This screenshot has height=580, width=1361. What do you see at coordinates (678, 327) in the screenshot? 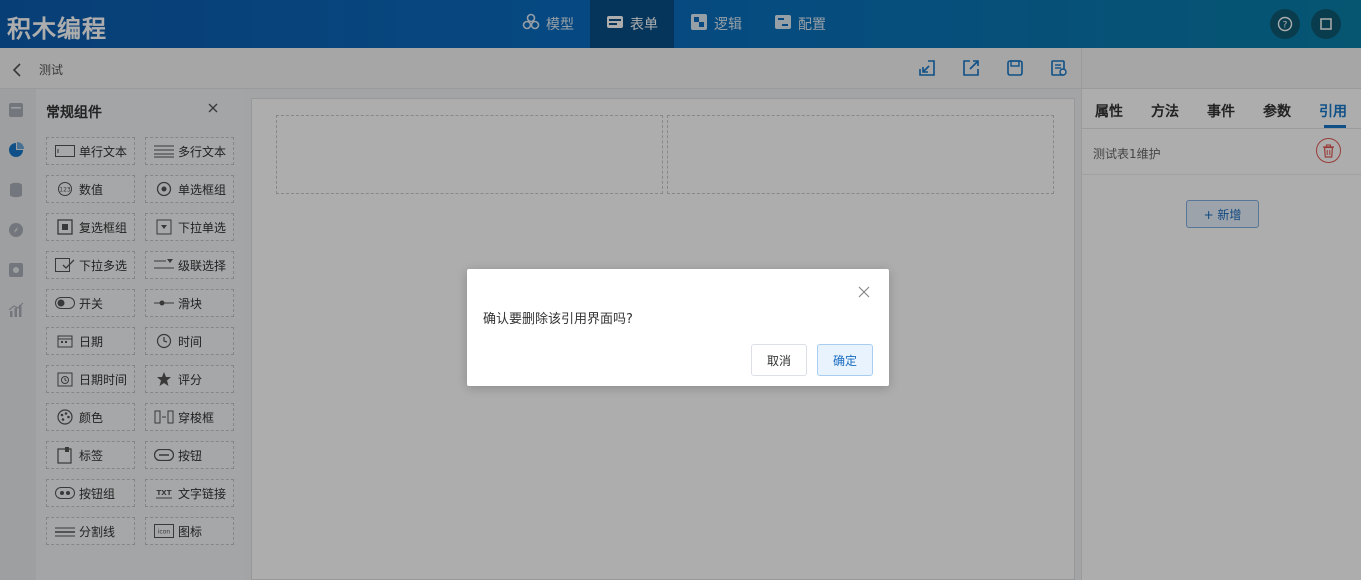
I see `confirm-dialog: 确认要删除该引用界面吗? 取消 确定` at bounding box center [678, 327].